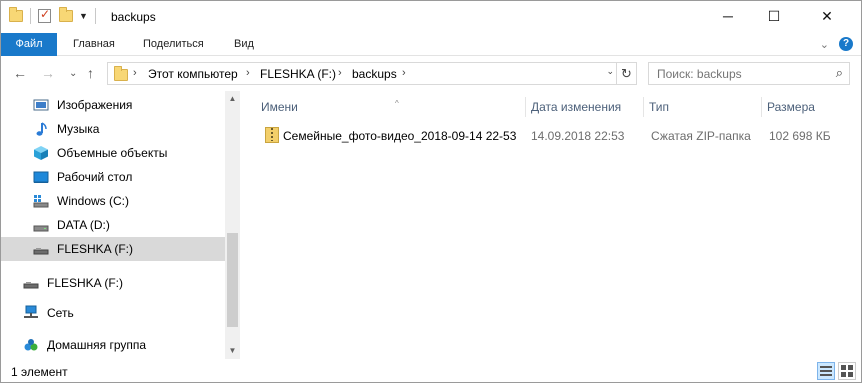 The width and height of the screenshot is (862, 383). What do you see at coordinates (97, 345) in the screenshot?
I see `nav-item-label: Домашняя группа` at bounding box center [97, 345].